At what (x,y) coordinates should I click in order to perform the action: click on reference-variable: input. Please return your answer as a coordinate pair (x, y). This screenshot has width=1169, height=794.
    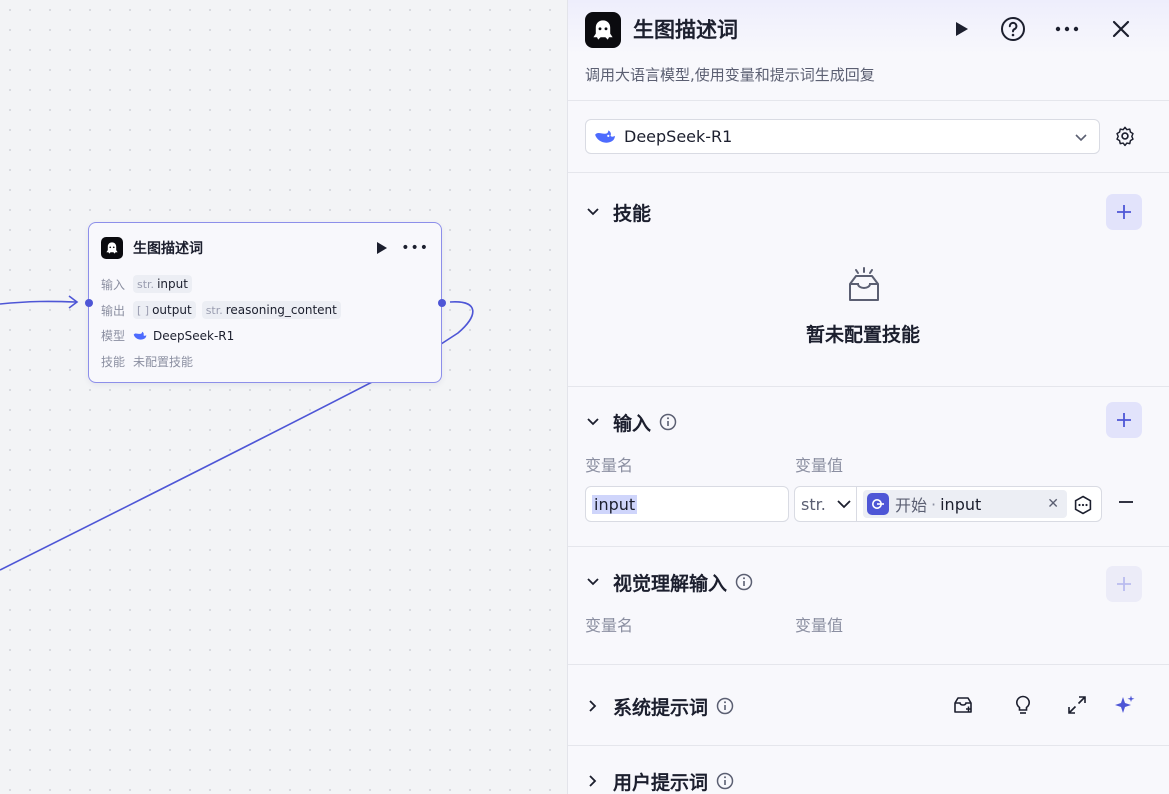
    Looking at the image, I should click on (961, 504).